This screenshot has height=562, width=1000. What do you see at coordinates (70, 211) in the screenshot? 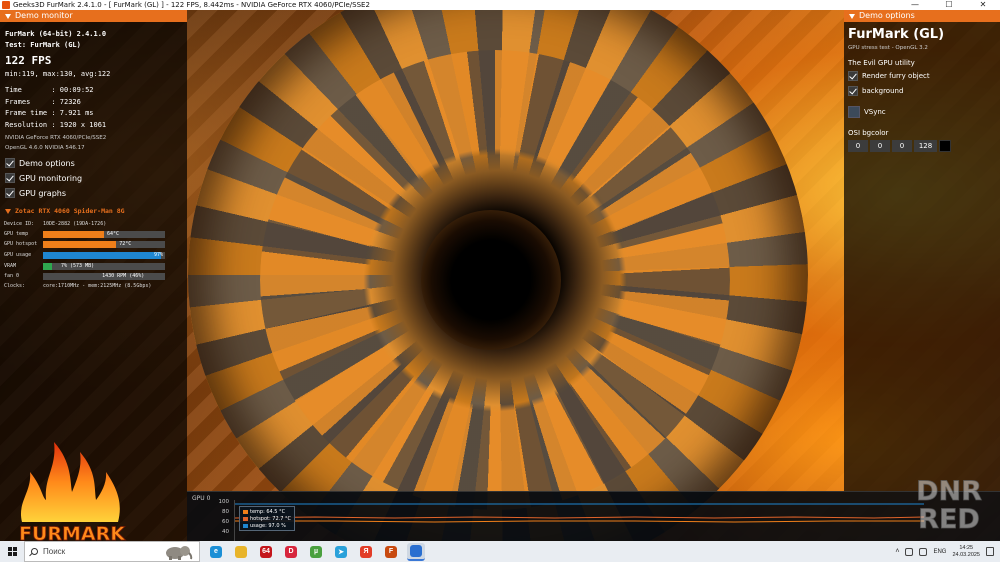
I see `gpu-name: Zotac RTX 4060 Spider-Man 8G` at bounding box center [70, 211].